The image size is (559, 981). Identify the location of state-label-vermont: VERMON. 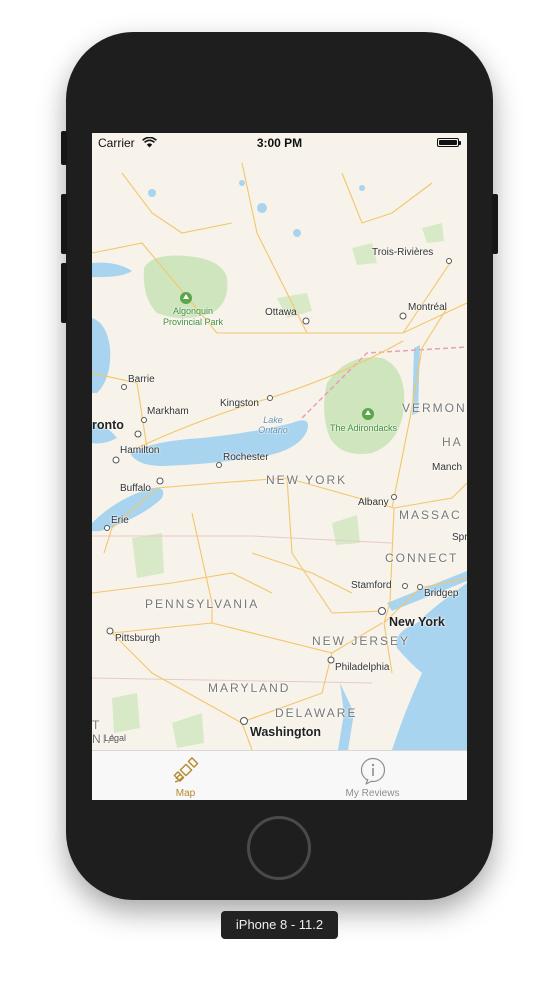
(434, 408).